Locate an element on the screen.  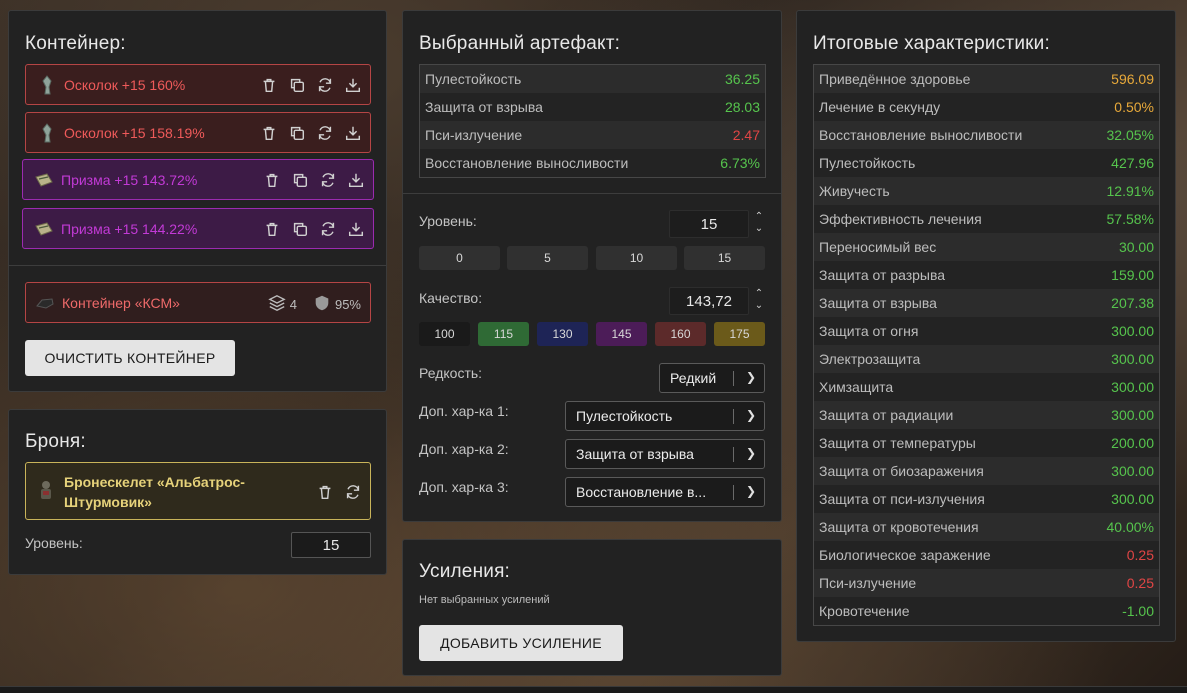
stat-label: Защита от взрыва is located at coordinates (484, 107).